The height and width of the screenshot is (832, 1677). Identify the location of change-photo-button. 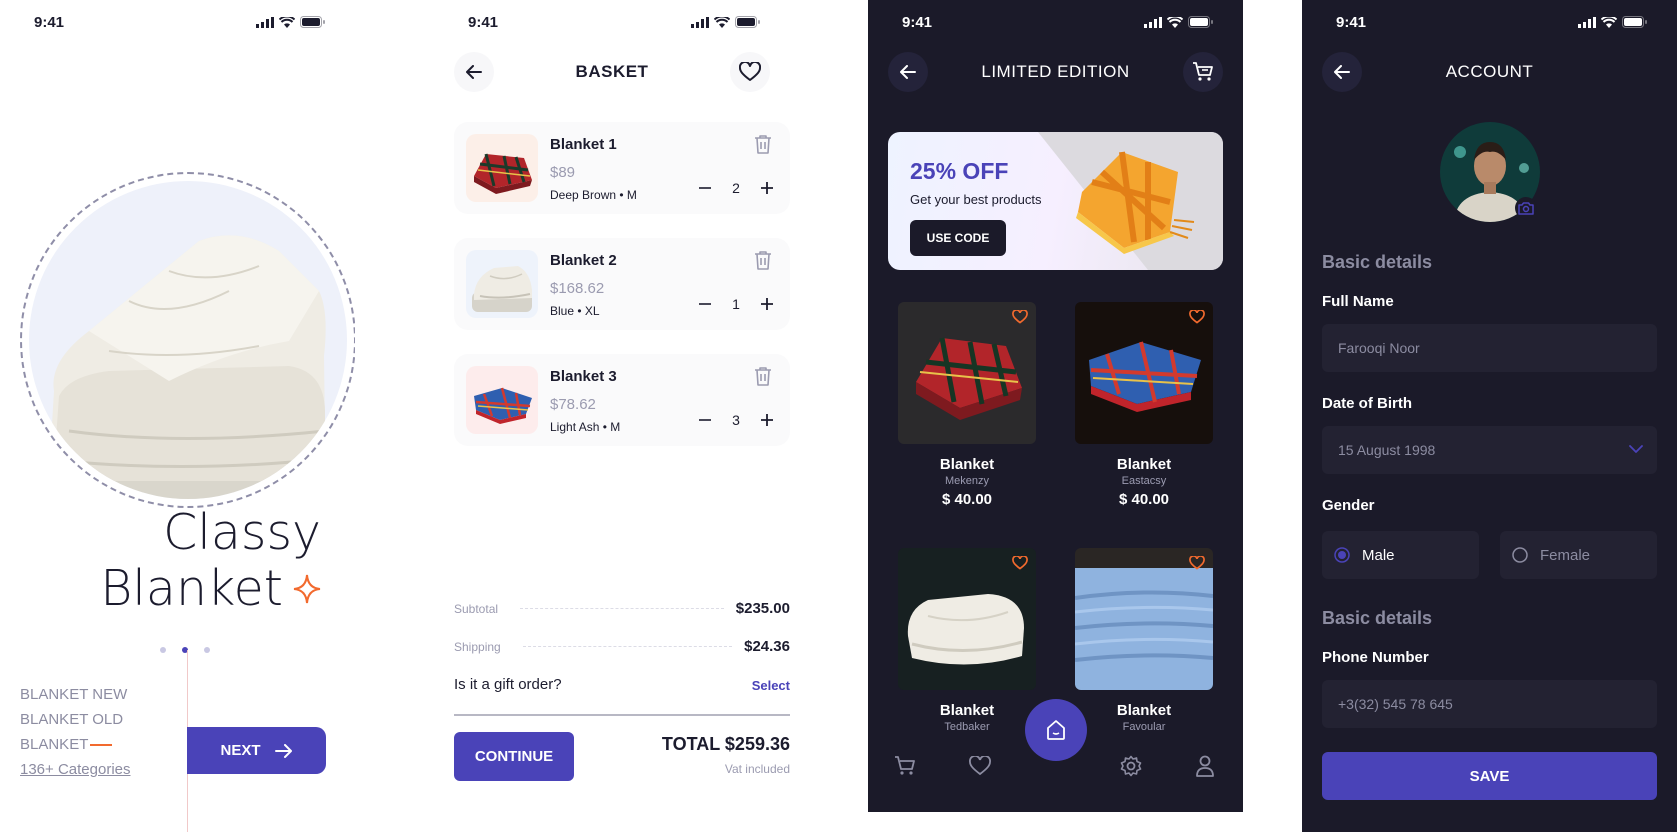
(1526, 208).